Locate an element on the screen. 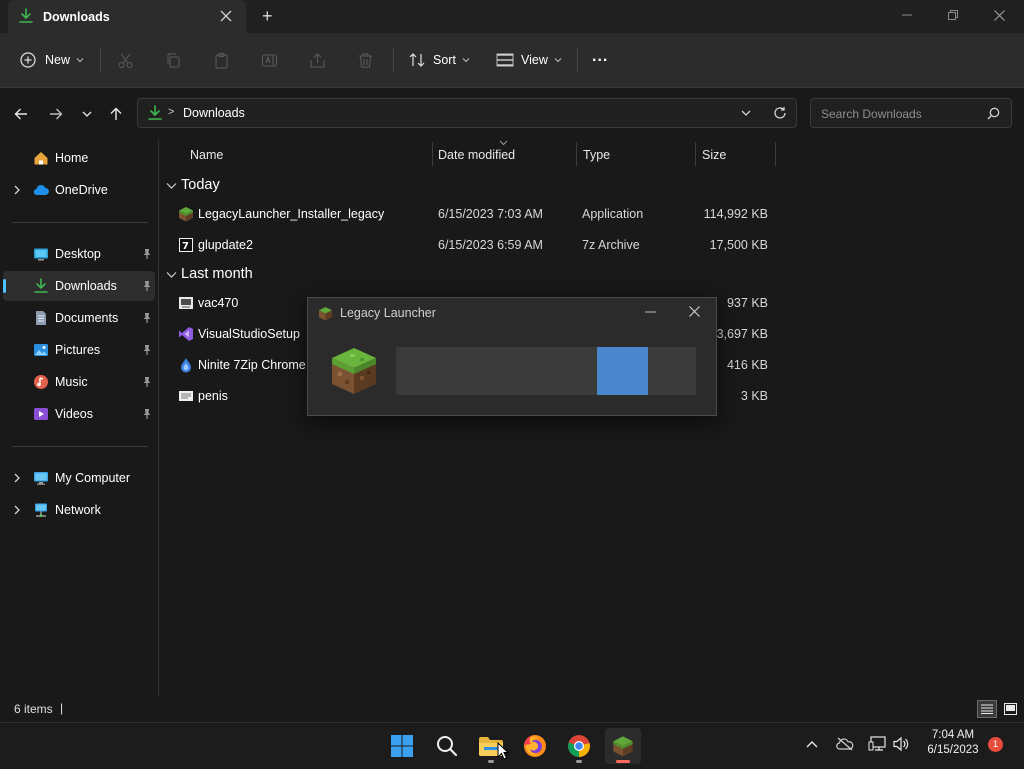 Image resolution: width=1024 pixels, height=769 pixels. taskbar-legacy-launcher is located at coordinates (623, 746).